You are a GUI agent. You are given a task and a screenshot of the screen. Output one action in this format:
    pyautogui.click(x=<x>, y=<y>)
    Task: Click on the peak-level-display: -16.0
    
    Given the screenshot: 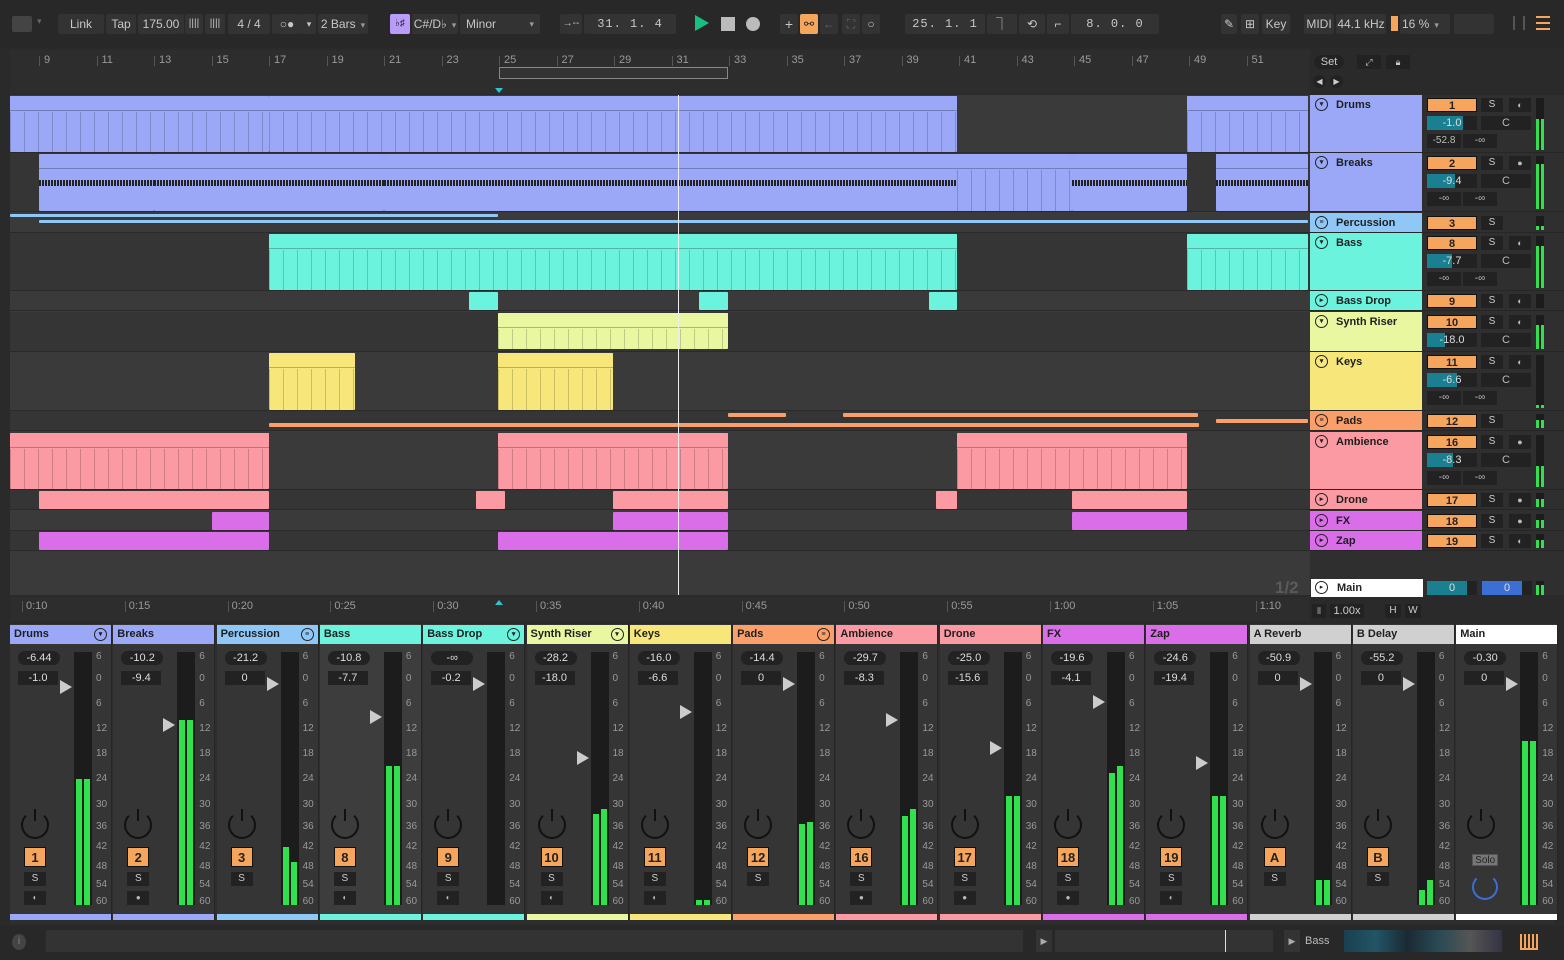 What is the action you would take?
    pyautogui.click(x=658, y=658)
    